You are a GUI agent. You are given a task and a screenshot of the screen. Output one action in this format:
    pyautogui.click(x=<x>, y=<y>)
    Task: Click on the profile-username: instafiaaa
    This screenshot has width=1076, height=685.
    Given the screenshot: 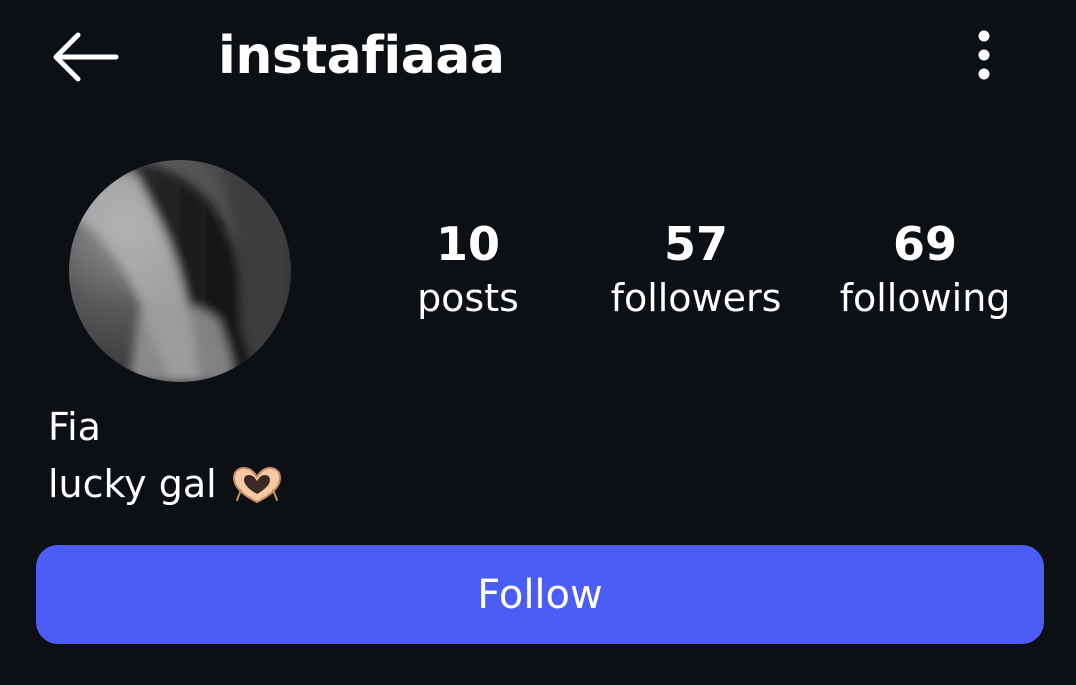 What is the action you would take?
    pyautogui.click(x=361, y=56)
    